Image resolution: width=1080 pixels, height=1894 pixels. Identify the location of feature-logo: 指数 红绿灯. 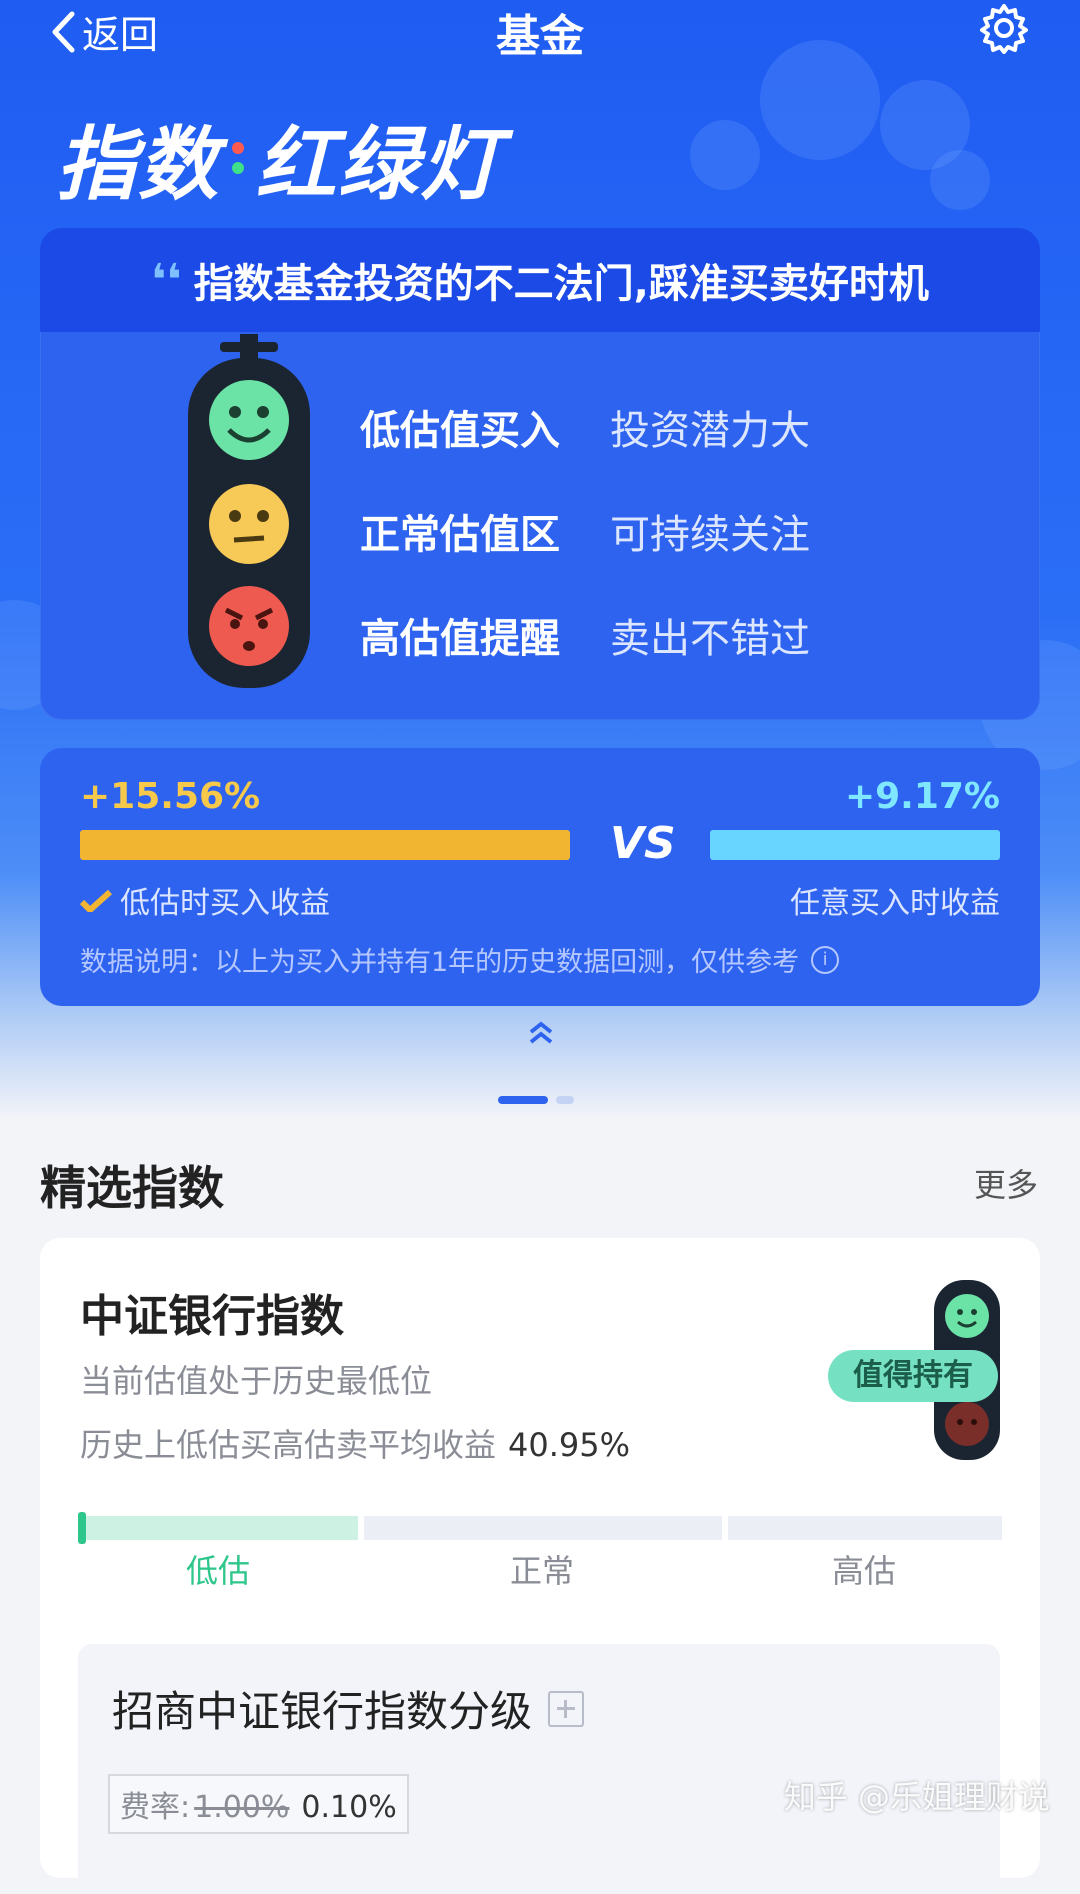
(279, 158).